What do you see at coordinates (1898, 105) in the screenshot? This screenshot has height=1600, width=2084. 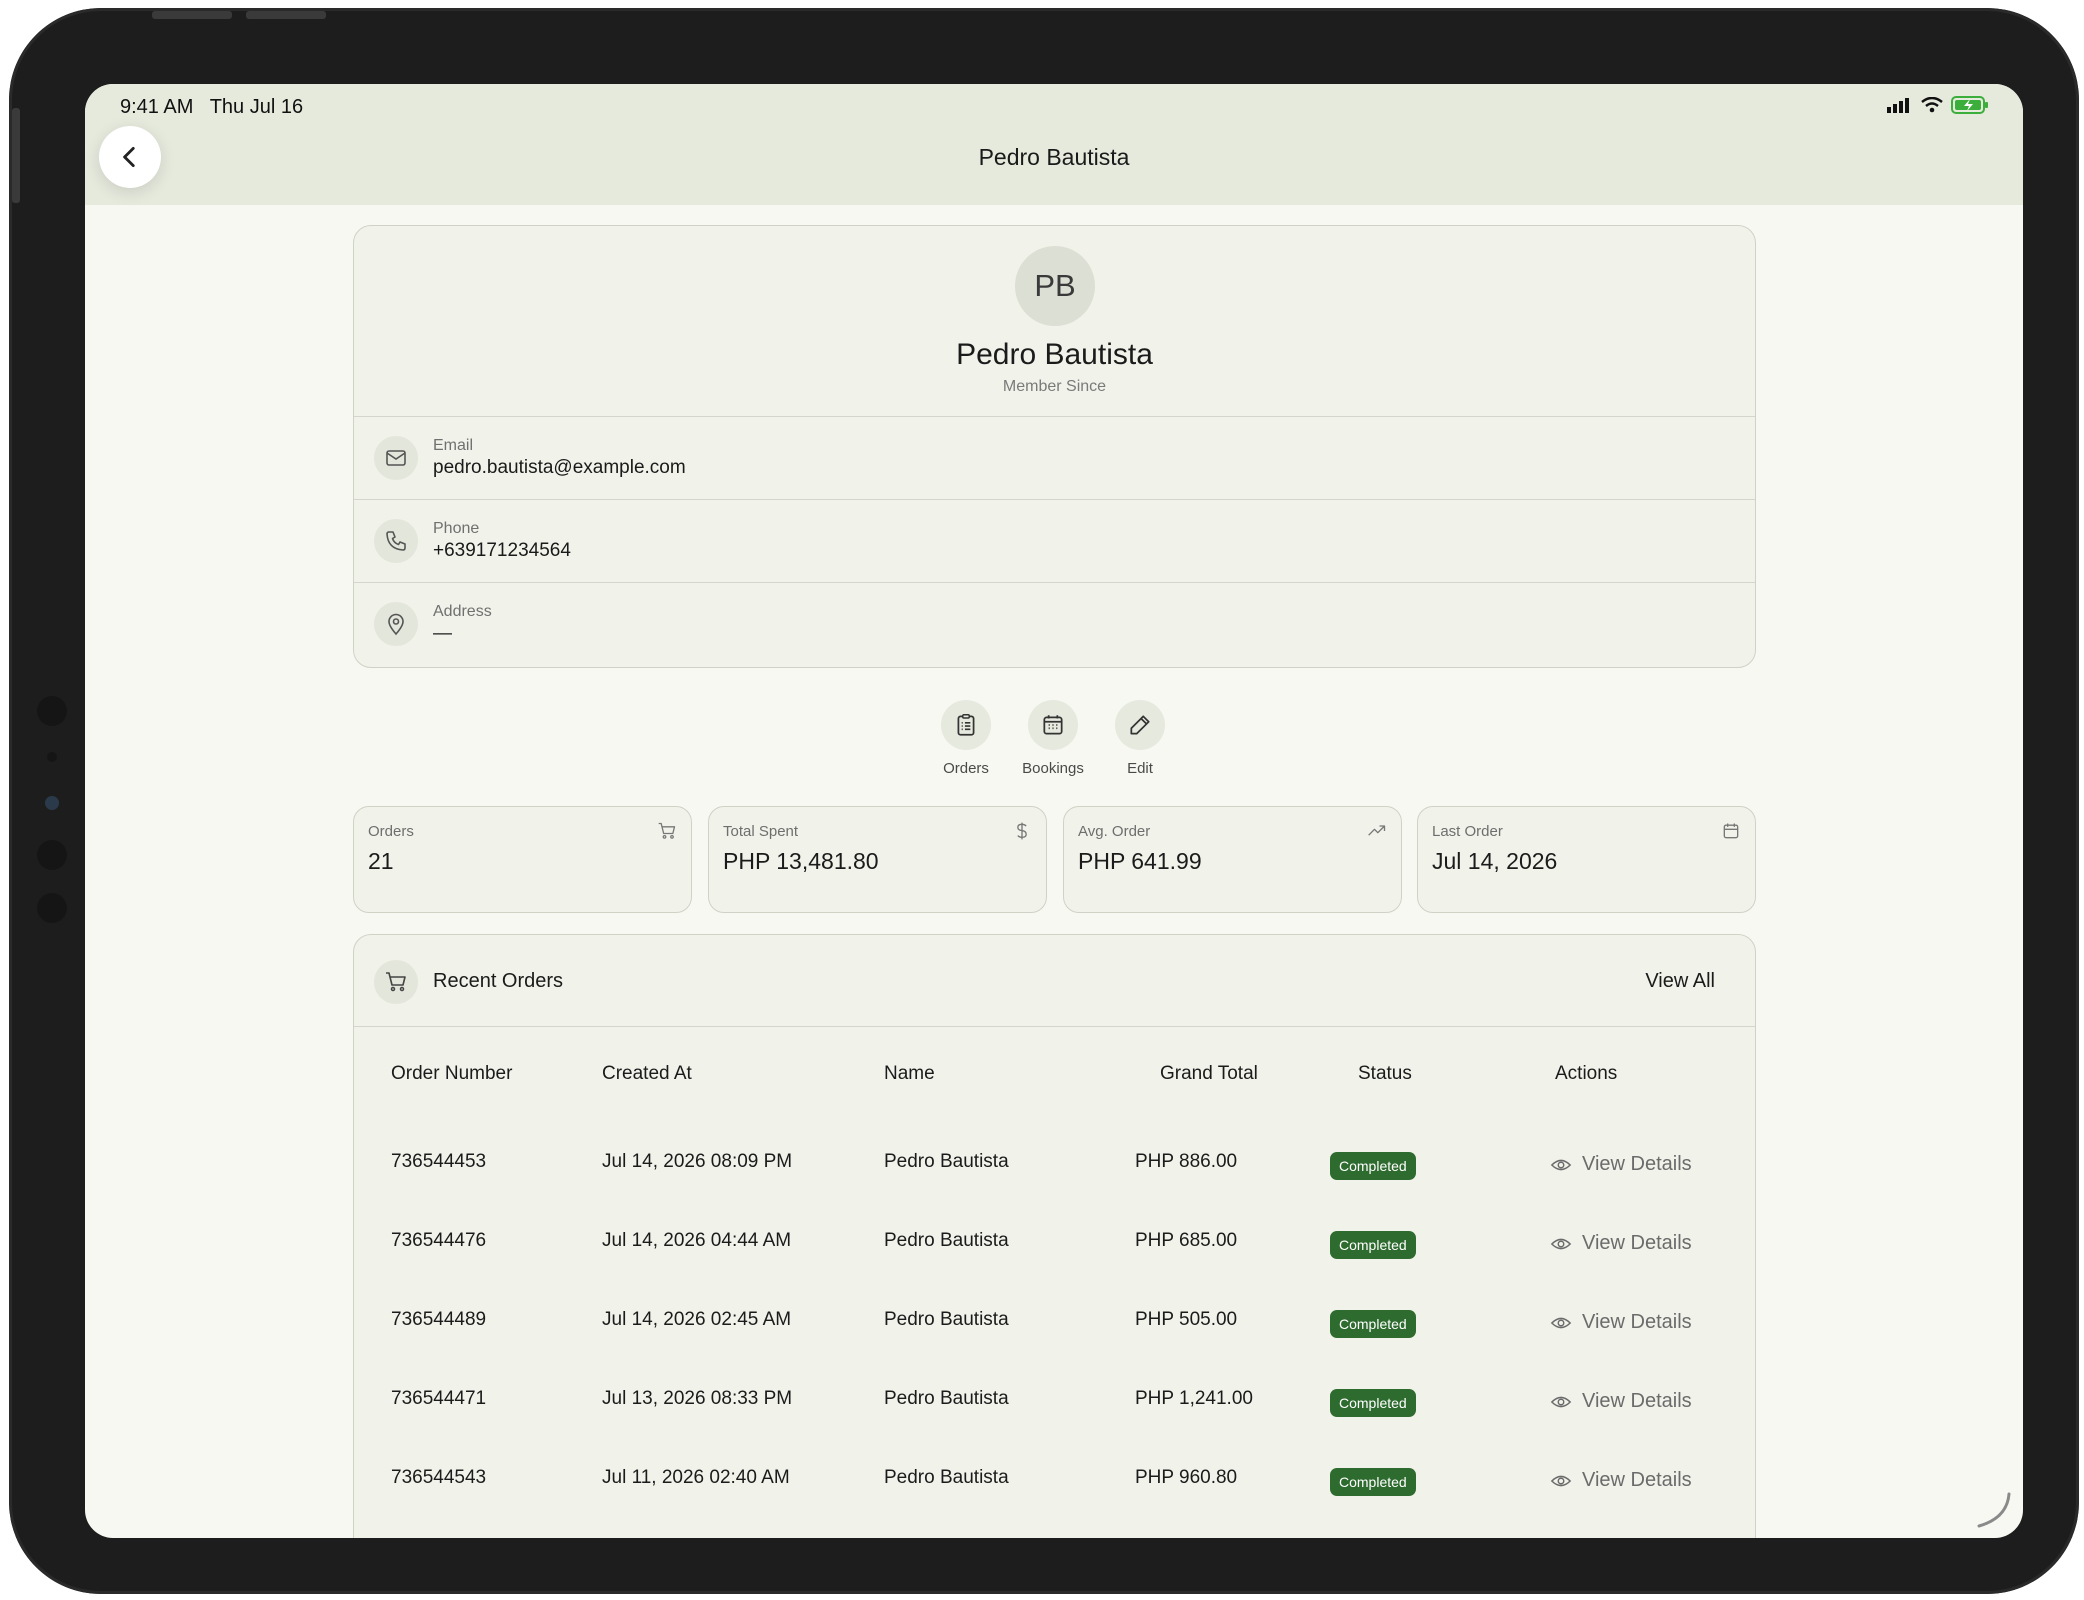 I see `signal-icon` at bounding box center [1898, 105].